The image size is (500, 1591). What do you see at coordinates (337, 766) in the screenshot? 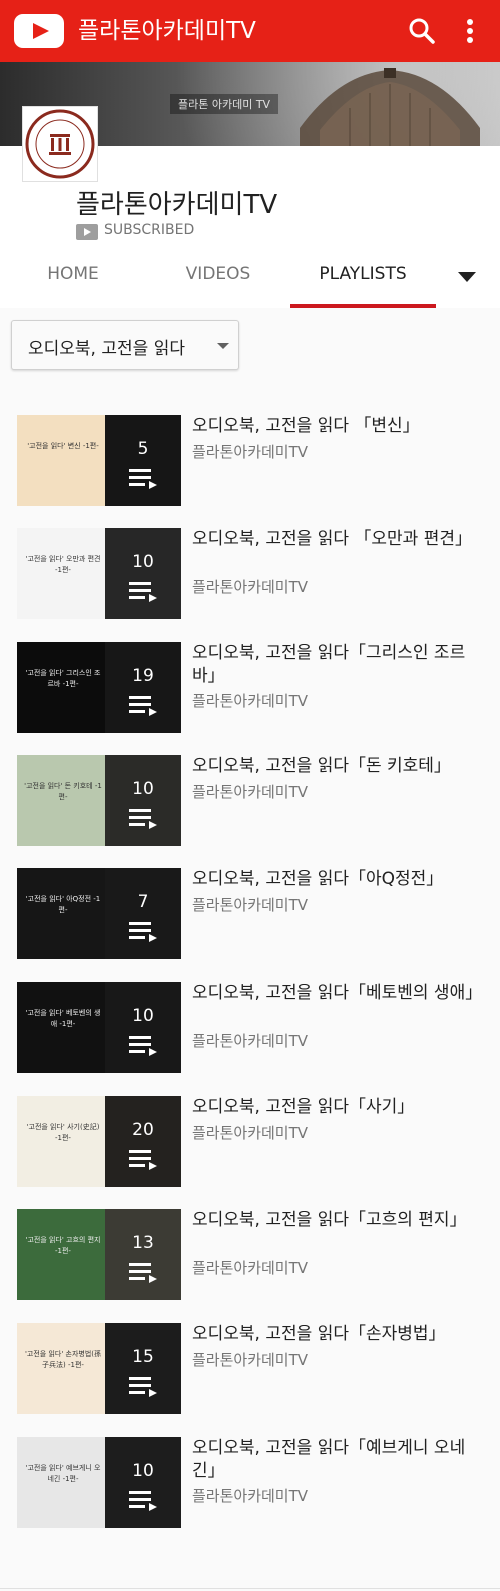
I see `playlist-title: 오디오북, 고전을 읽다「돈 키호테」` at bounding box center [337, 766].